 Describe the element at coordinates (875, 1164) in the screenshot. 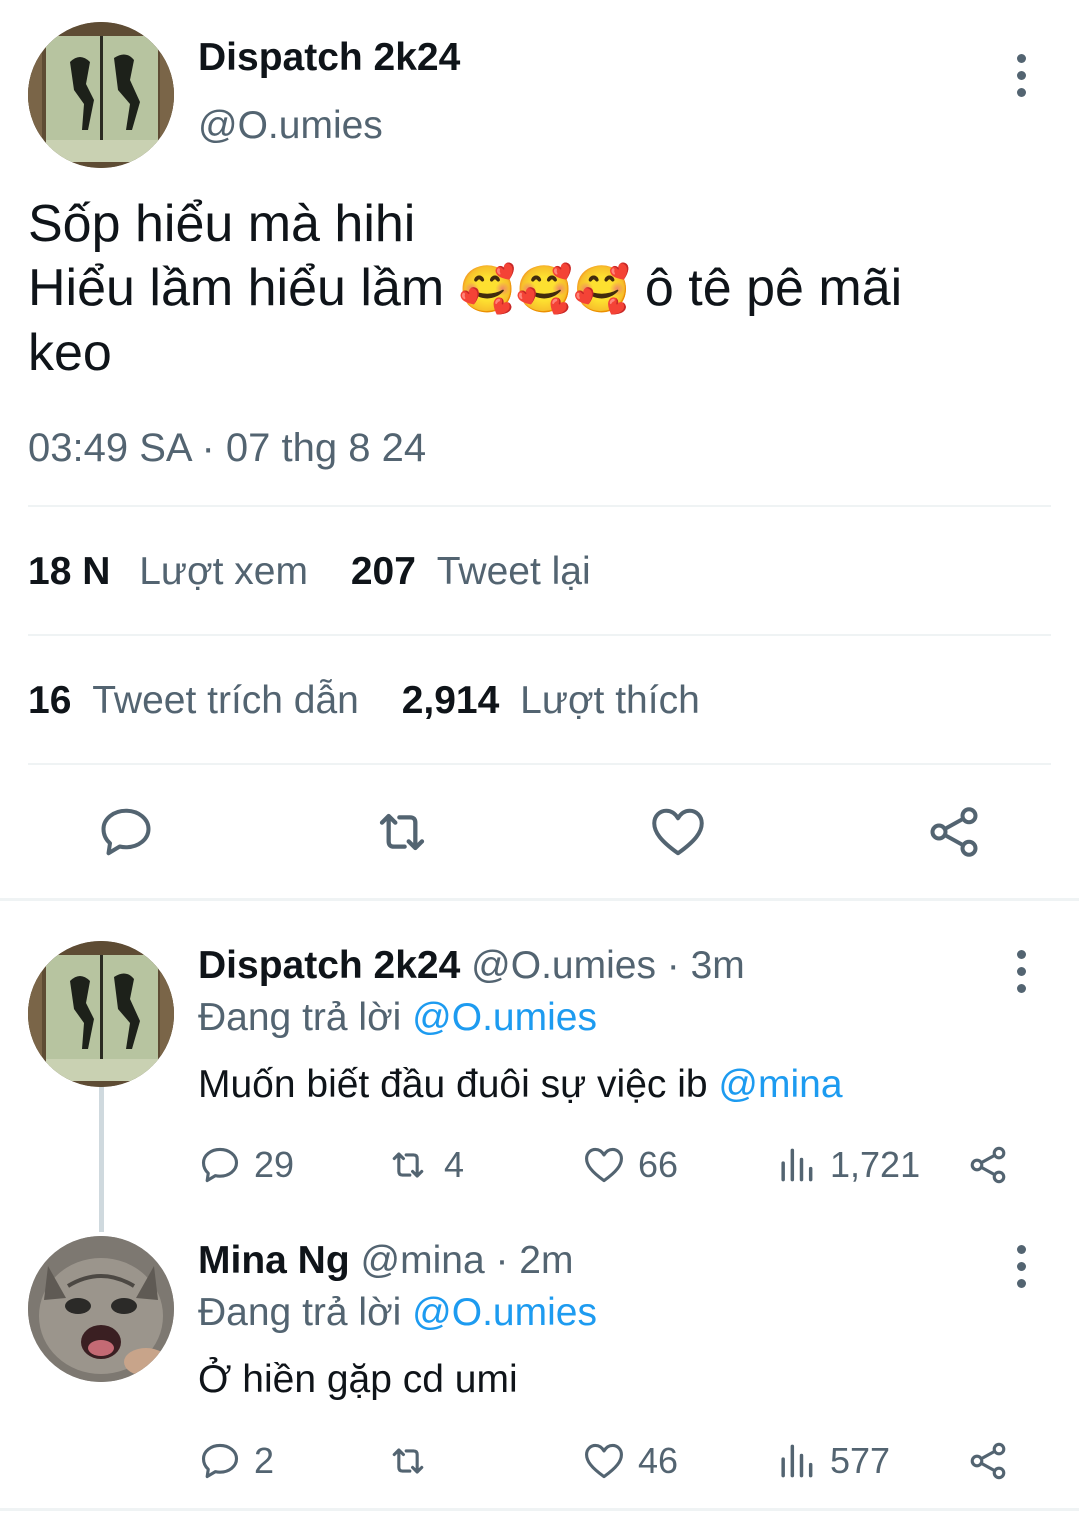

I see `view-count: 1,721` at that location.